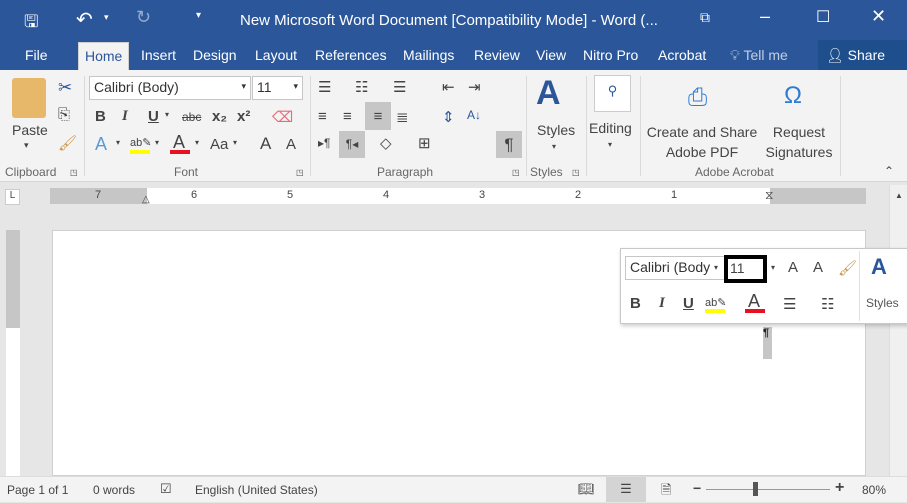  What do you see at coordinates (497, 55) in the screenshot?
I see `tab-review: Review` at bounding box center [497, 55].